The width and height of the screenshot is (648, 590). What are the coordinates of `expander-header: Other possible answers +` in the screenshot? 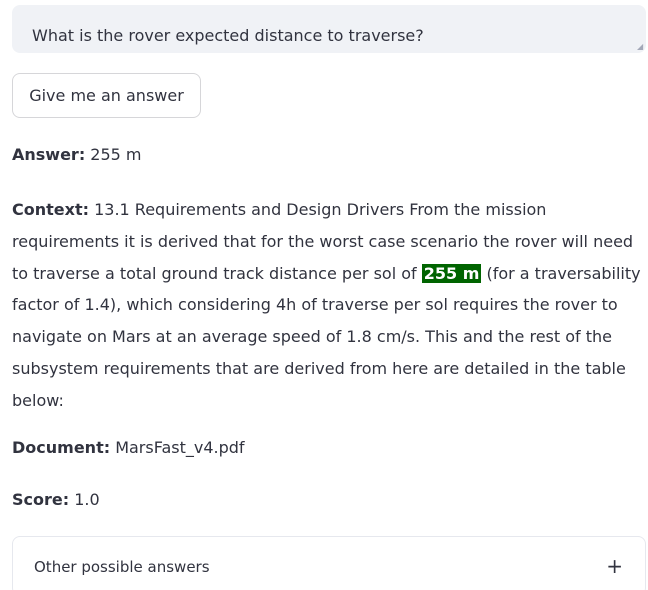 It's located at (329, 563).